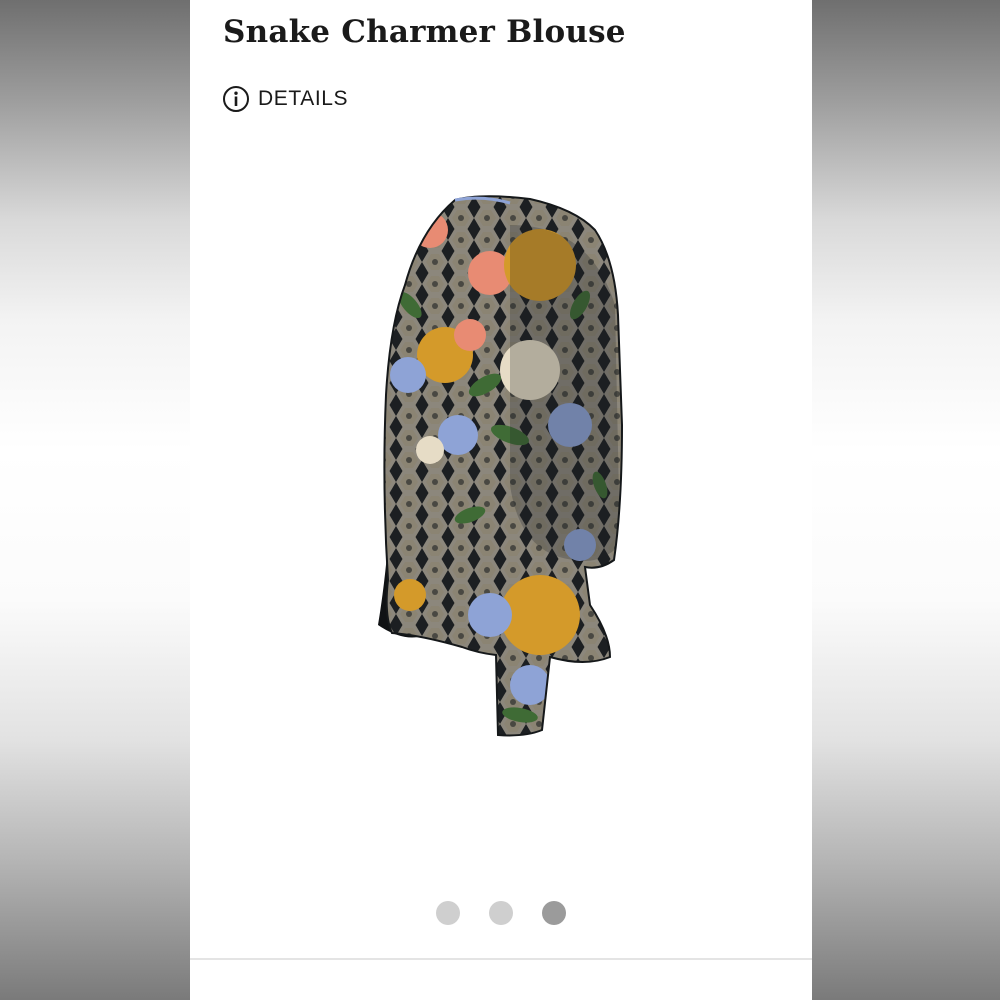 The width and height of the screenshot is (1000, 1000). I want to click on carousel-dots, so click(501, 913).